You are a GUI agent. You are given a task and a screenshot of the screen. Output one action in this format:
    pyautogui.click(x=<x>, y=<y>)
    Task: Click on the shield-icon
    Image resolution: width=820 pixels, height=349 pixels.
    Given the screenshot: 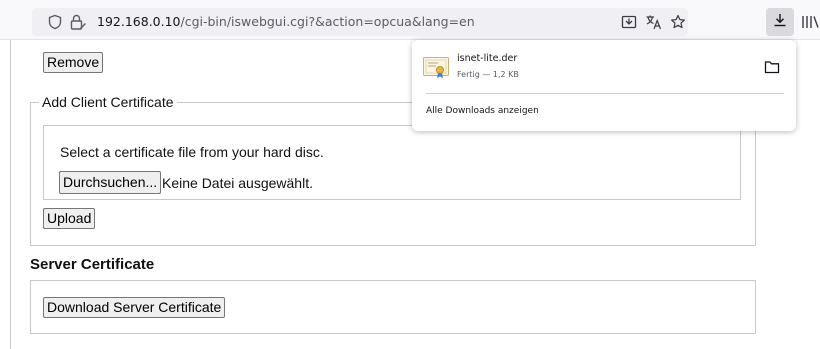 What is the action you would take?
    pyautogui.click(x=55, y=22)
    